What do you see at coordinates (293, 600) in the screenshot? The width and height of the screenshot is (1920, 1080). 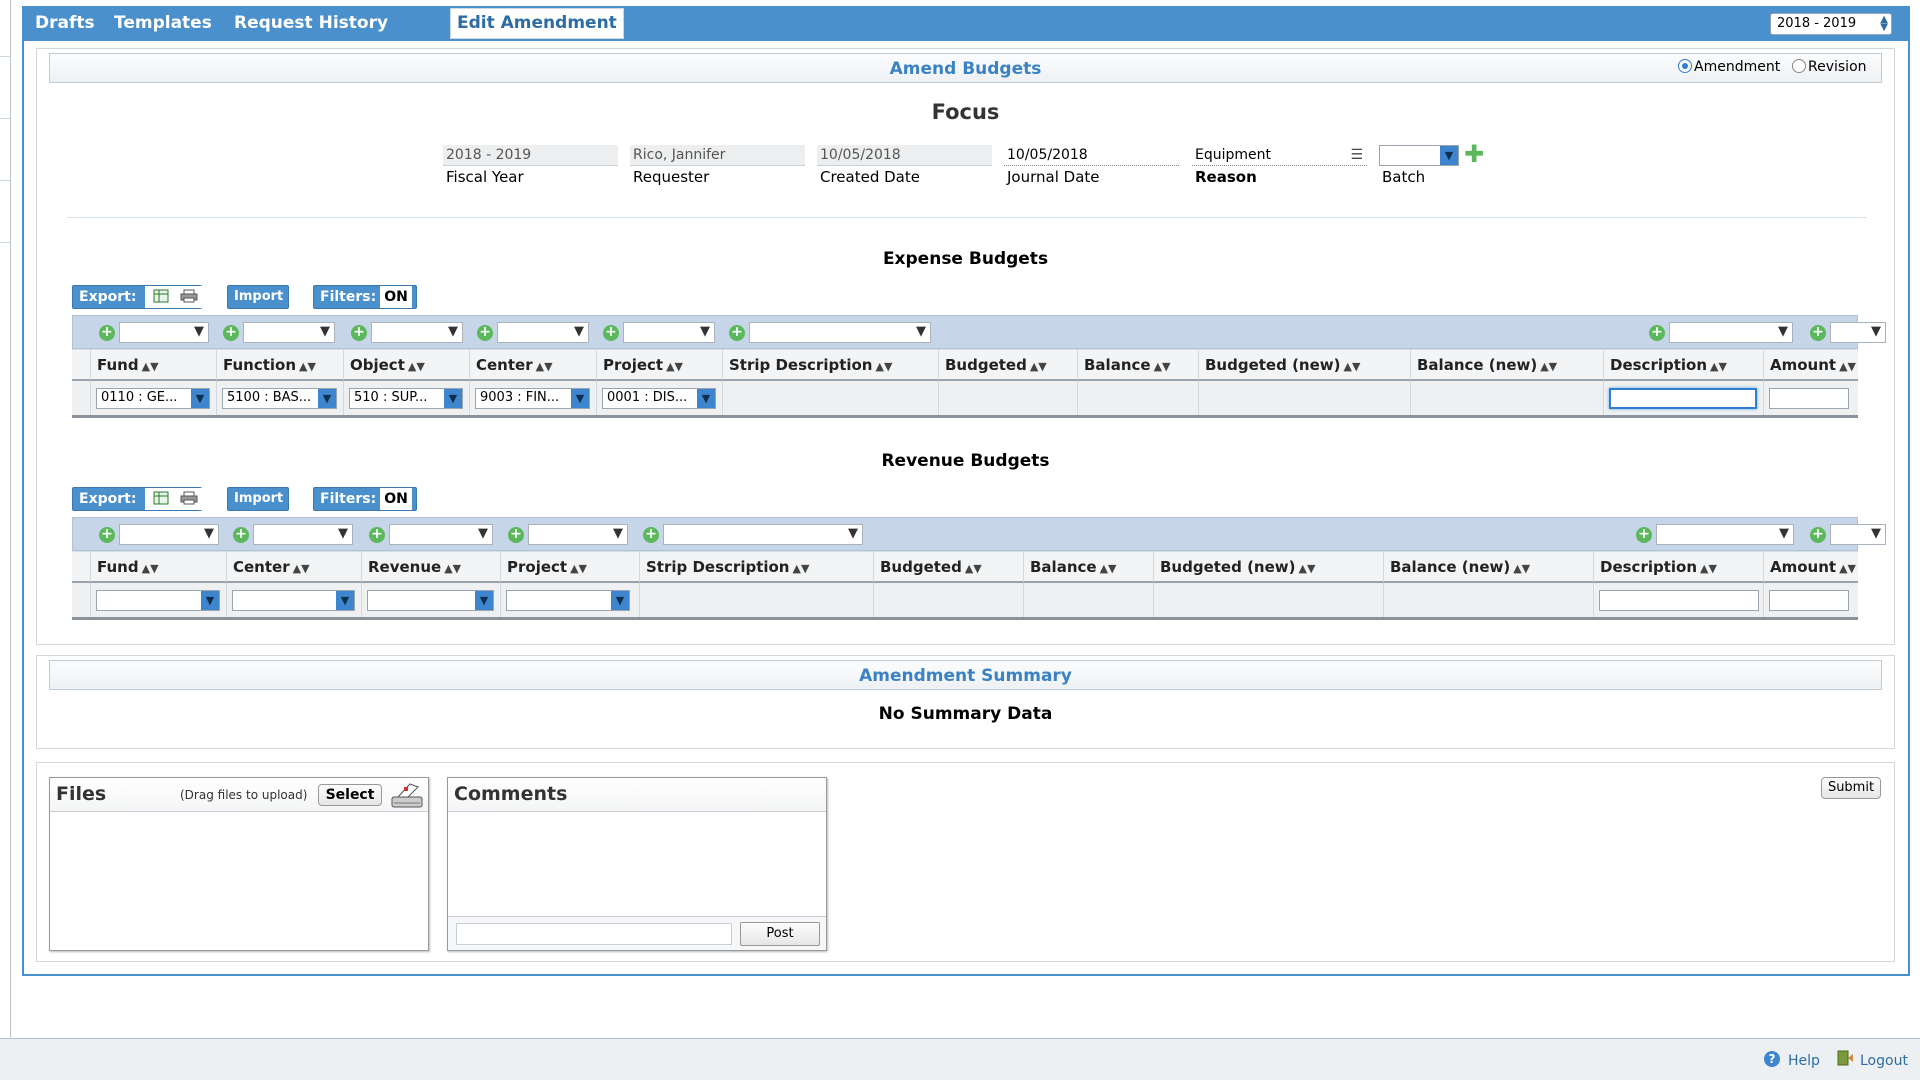 I see `center-select: ▼` at bounding box center [293, 600].